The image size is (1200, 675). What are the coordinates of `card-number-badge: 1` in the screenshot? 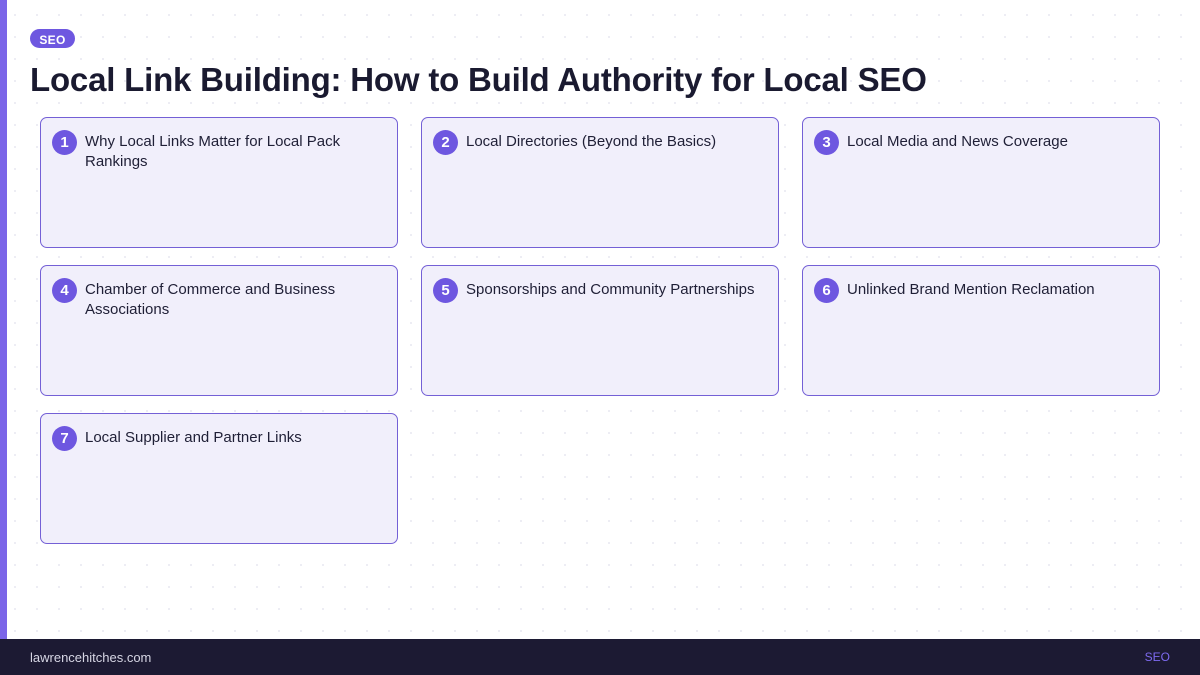 It's located at (64, 142).